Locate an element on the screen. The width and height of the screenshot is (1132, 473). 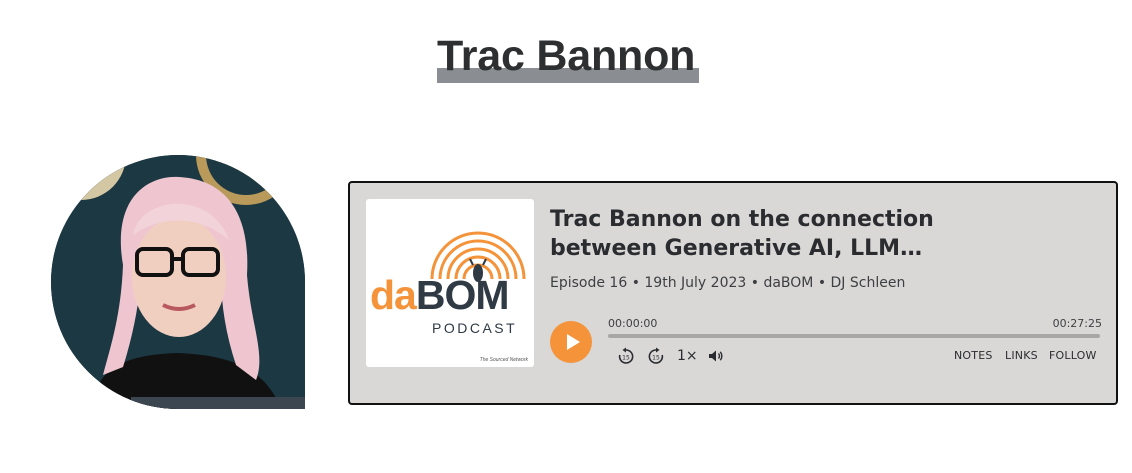
duration: 00:27:25 is located at coordinates (1077, 323).